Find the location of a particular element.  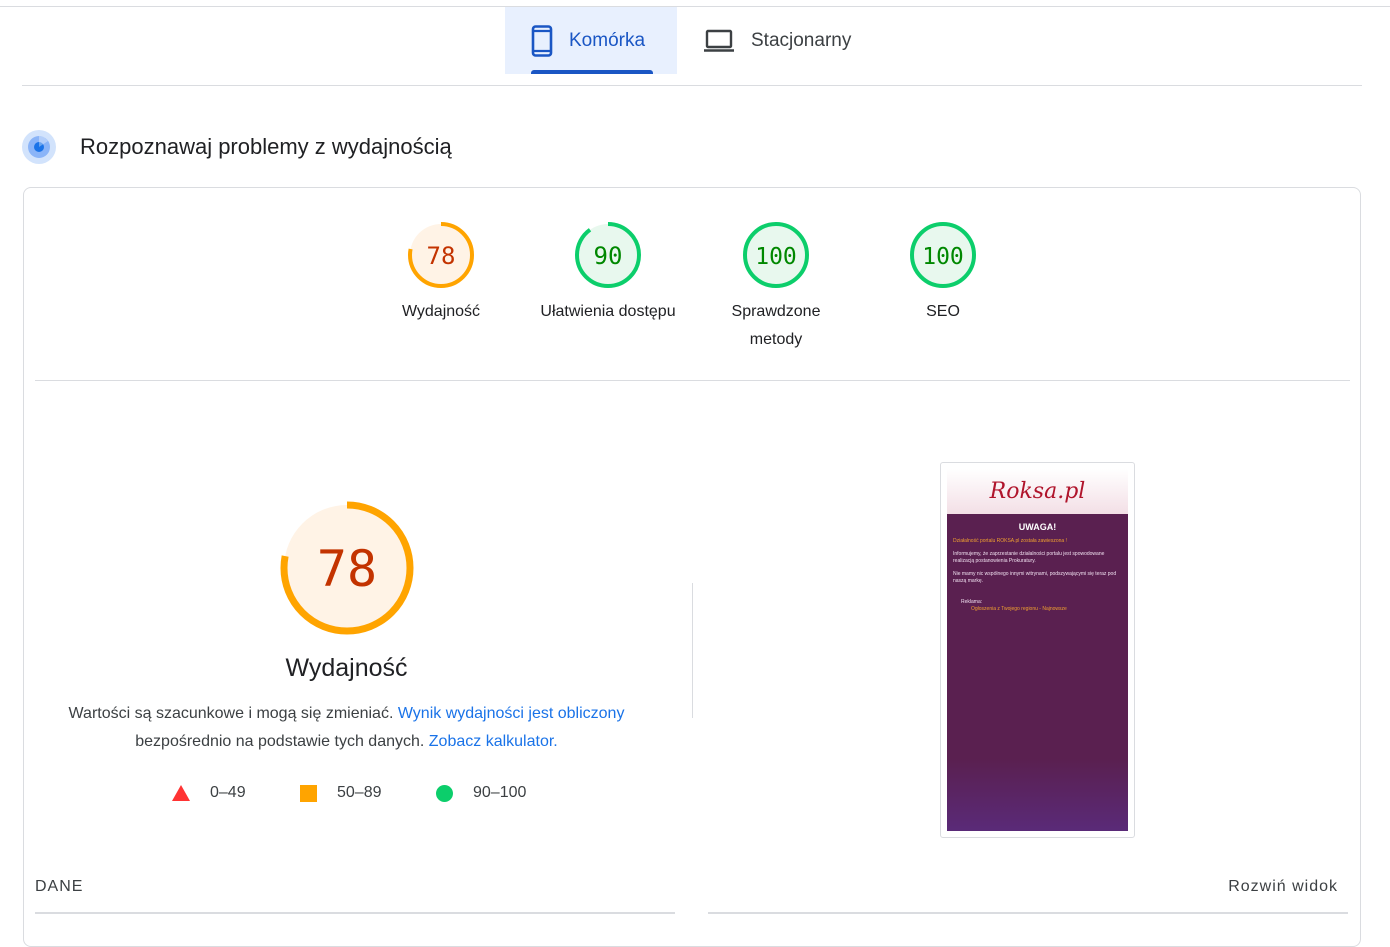

device-tabs: Komórka Stacjonarny is located at coordinates (690, 40).